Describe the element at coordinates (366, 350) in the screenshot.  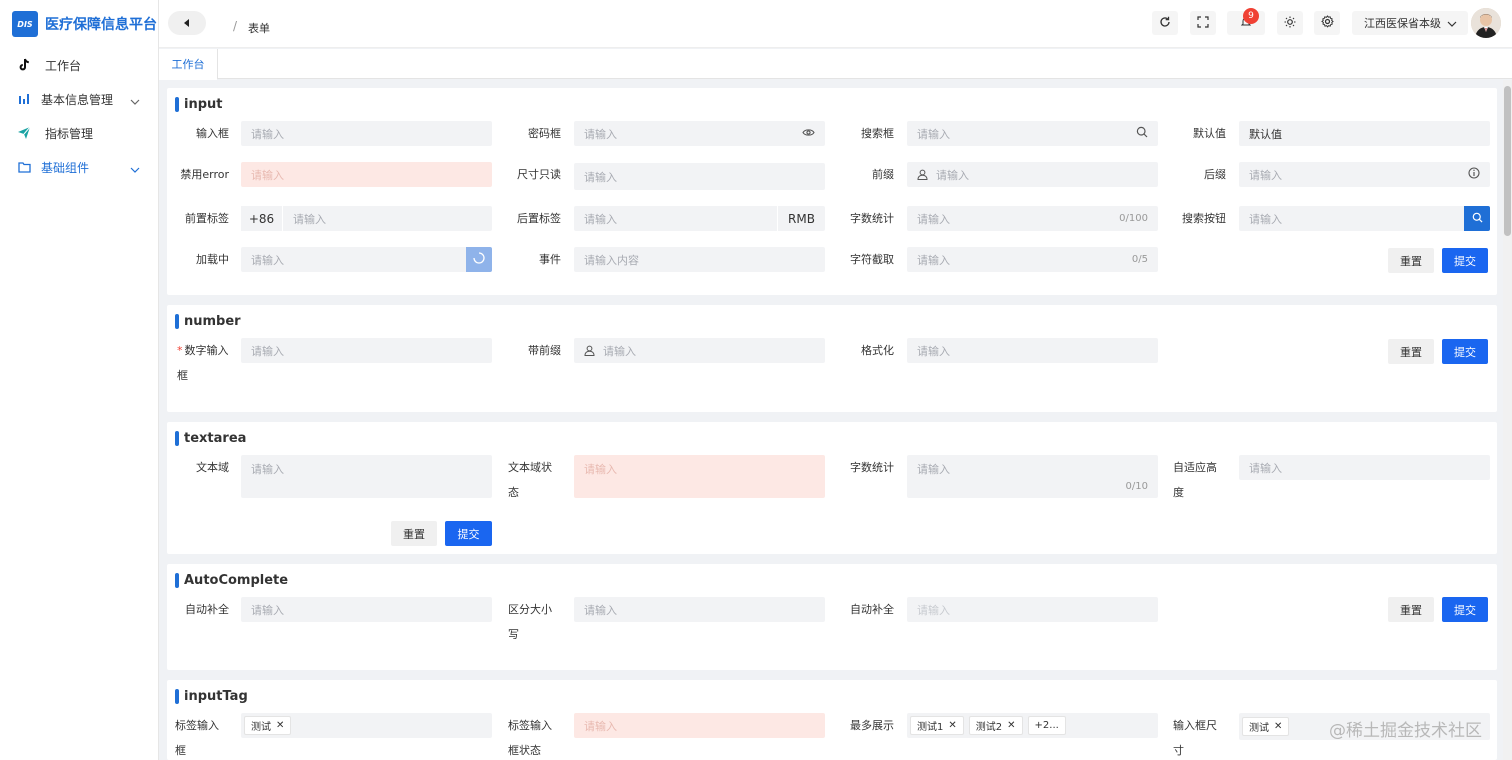
I see `number-input: 请输入` at that location.